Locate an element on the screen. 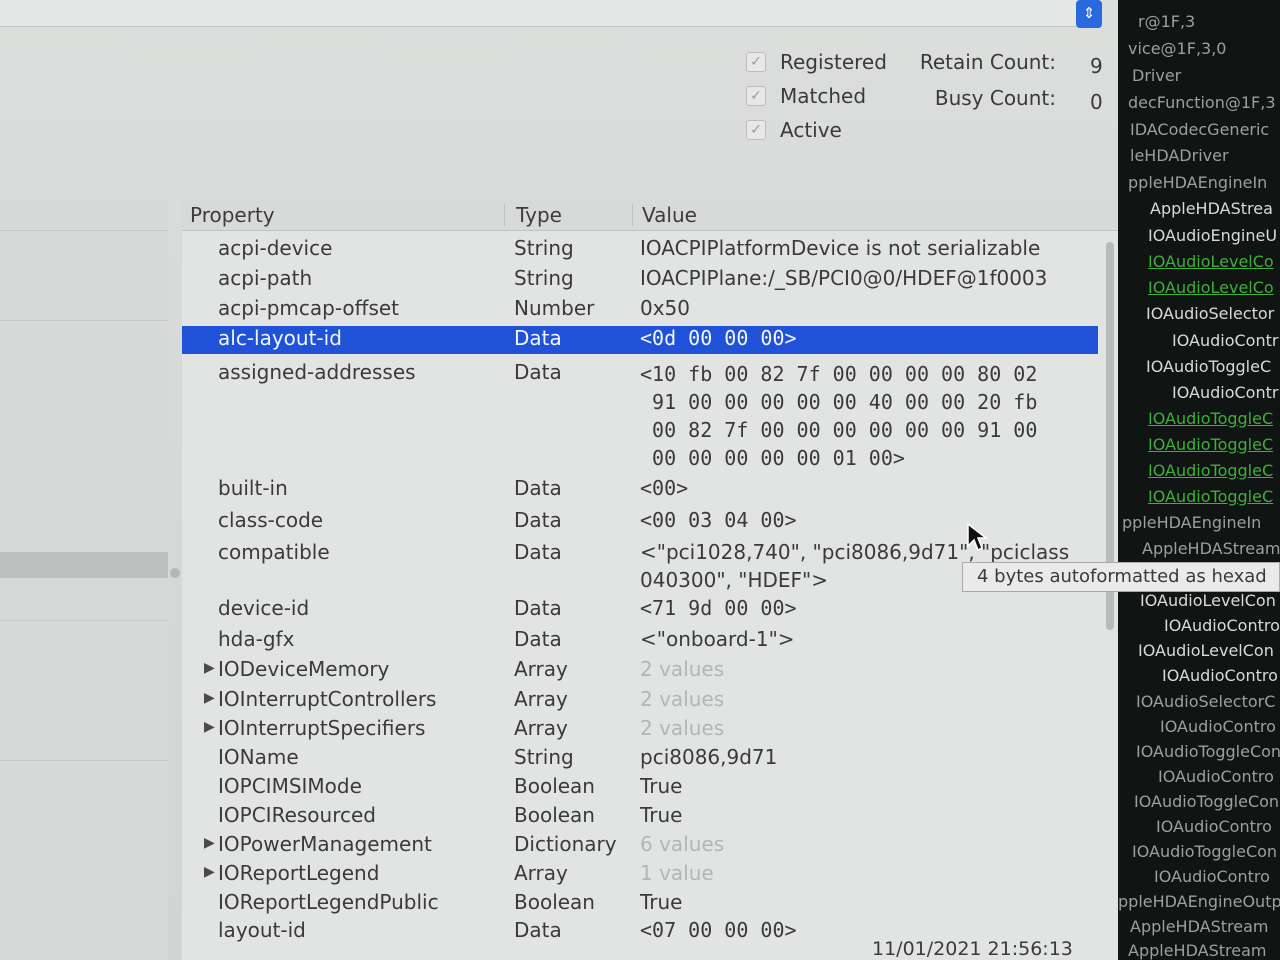 Image resolution: width=1280 pixels, height=960 pixels. tree-item: decFunction@1F,3 is located at coordinates (1202, 102).